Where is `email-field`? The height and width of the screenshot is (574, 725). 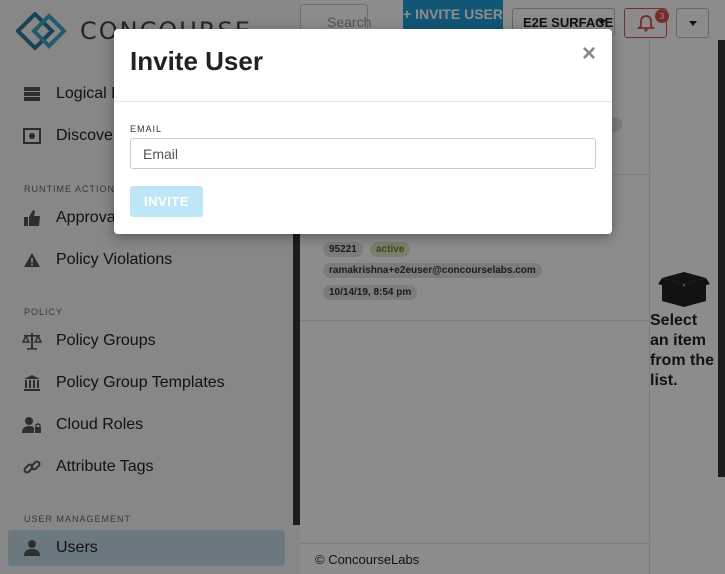
email-field is located at coordinates (363, 153).